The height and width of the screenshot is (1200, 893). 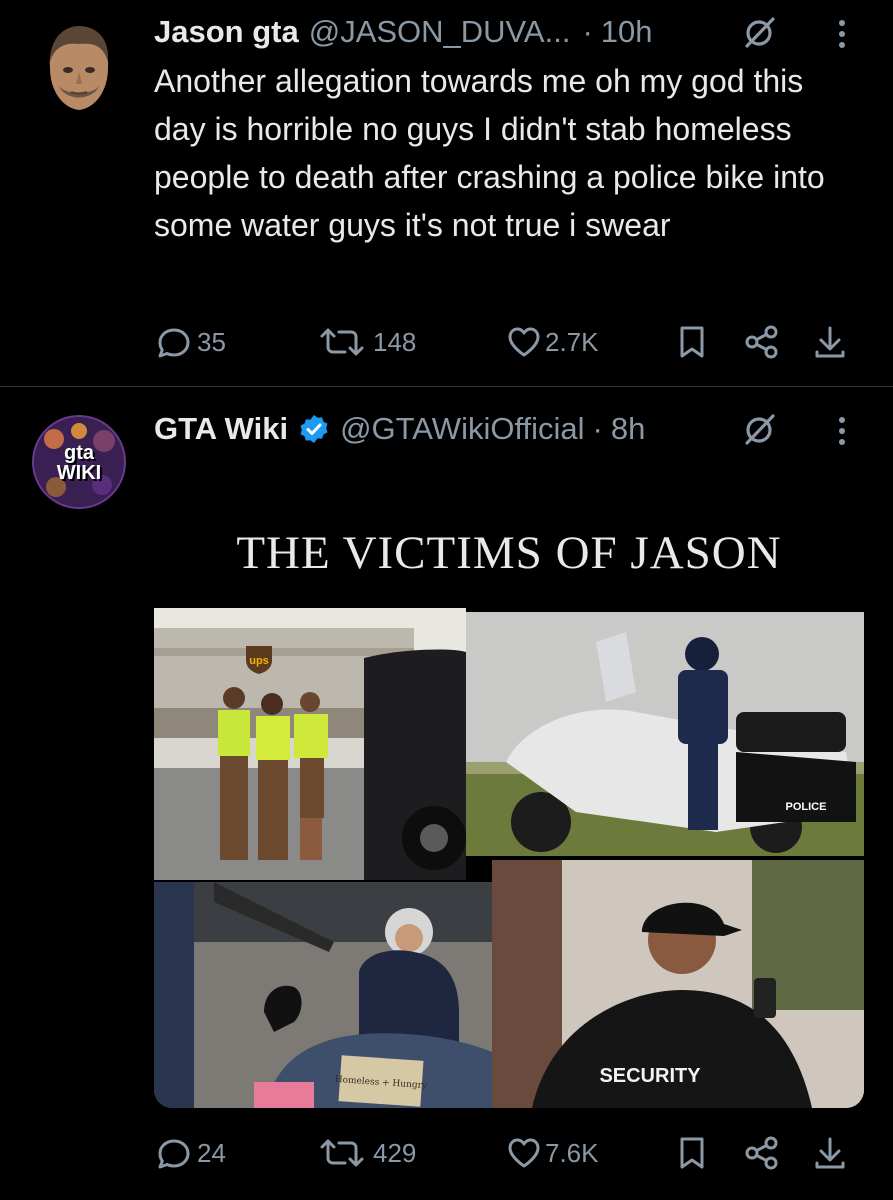 I want to click on repost-count: 429, so click(x=395, y=1152).